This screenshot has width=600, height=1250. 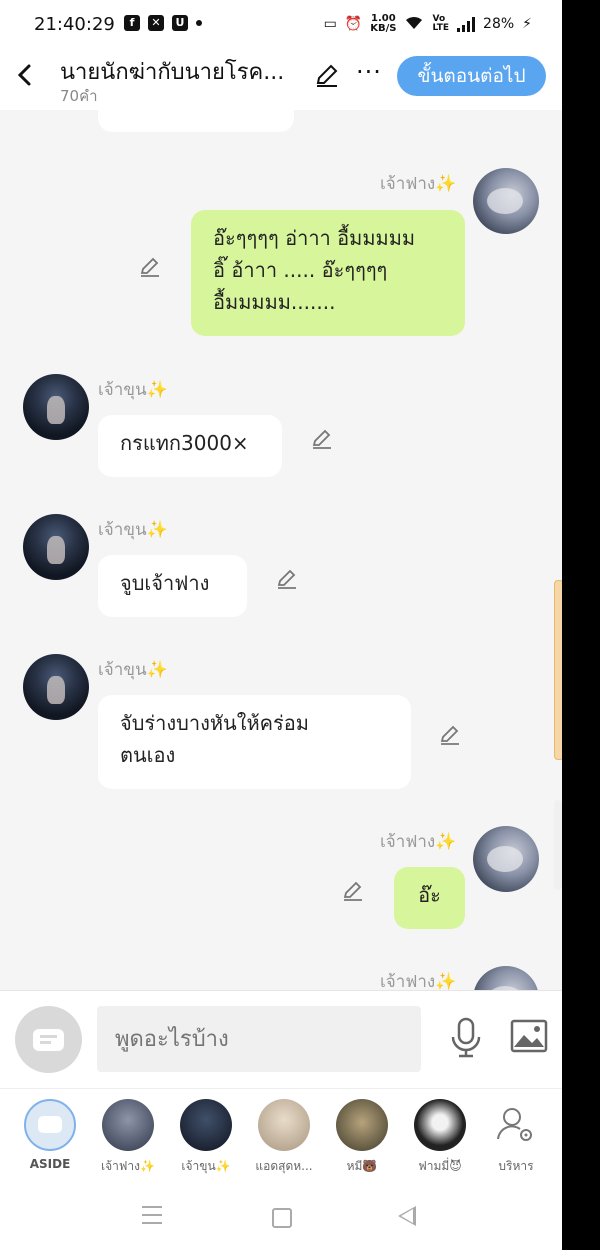 What do you see at coordinates (369, 72) in the screenshot?
I see `more-options-icon: ···` at bounding box center [369, 72].